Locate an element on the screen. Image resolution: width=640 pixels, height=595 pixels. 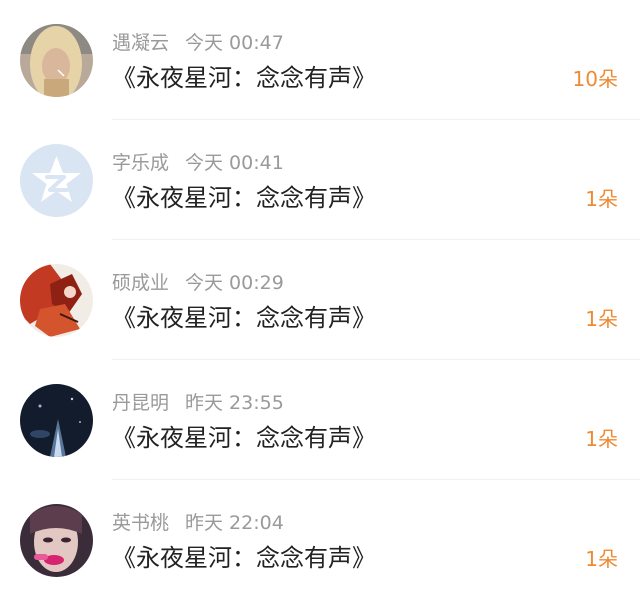
gift-count: 10朵 is located at coordinates (595, 79).